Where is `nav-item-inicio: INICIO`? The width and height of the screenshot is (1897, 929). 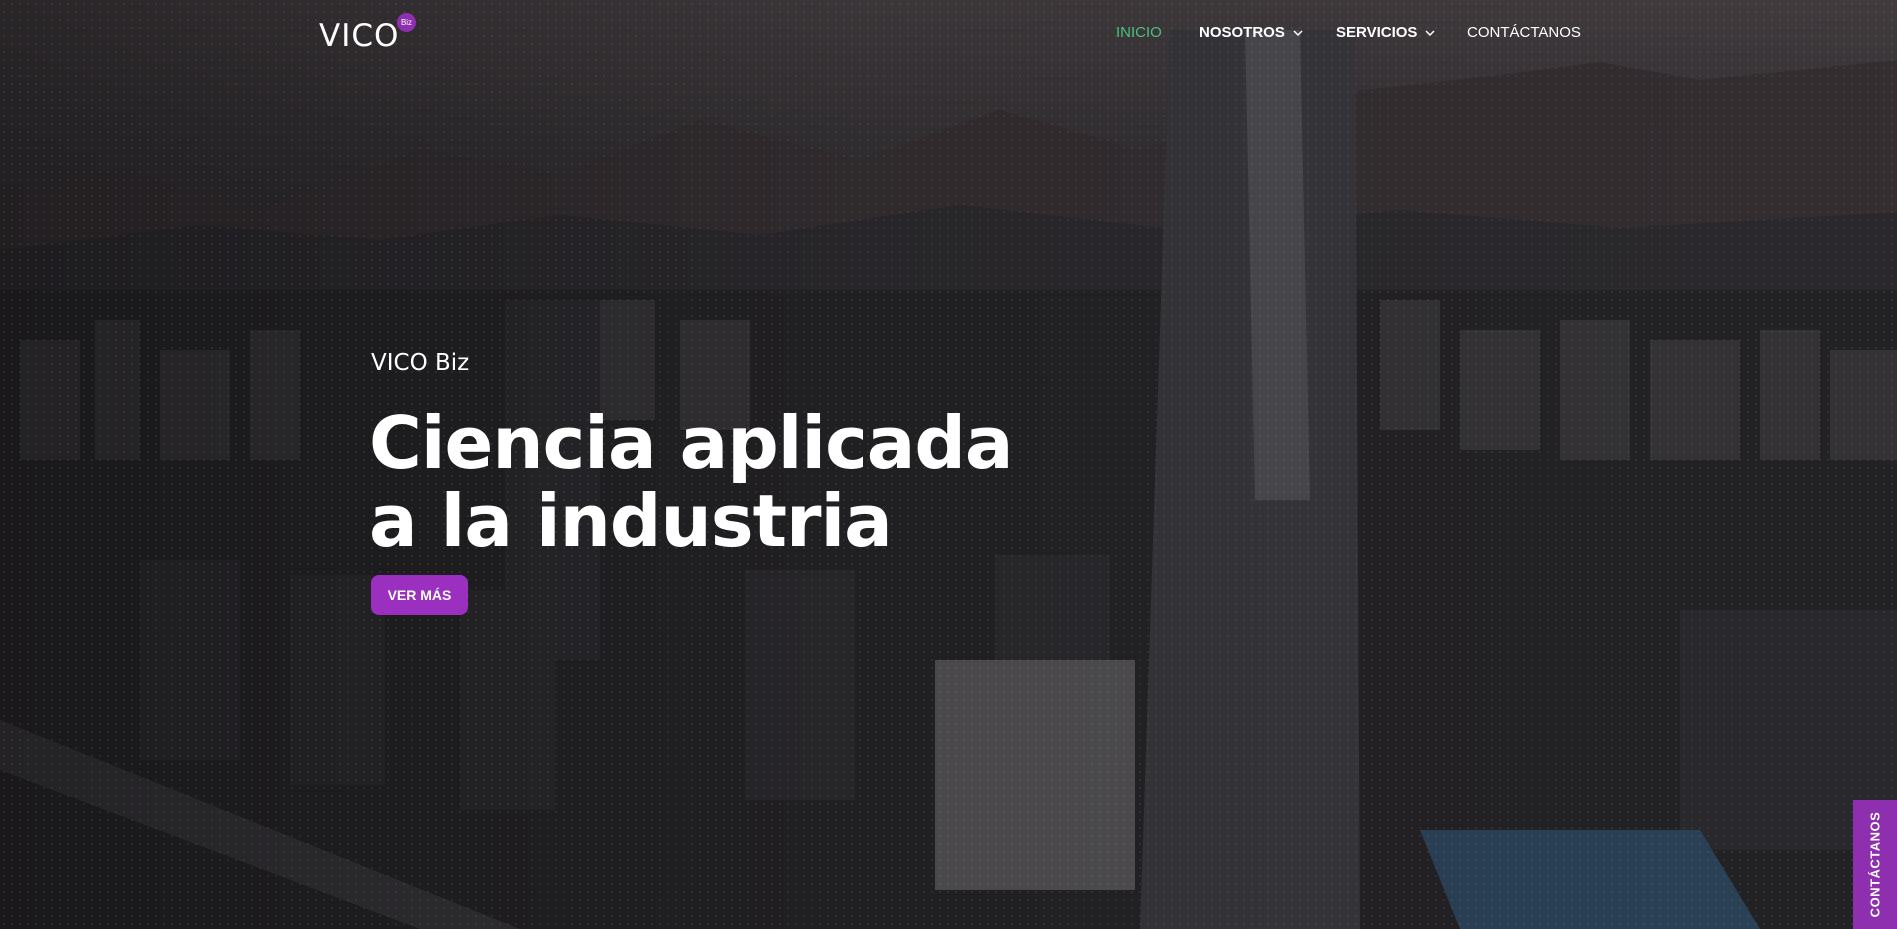 nav-item-inicio: INICIO is located at coordinates (1139, 32).